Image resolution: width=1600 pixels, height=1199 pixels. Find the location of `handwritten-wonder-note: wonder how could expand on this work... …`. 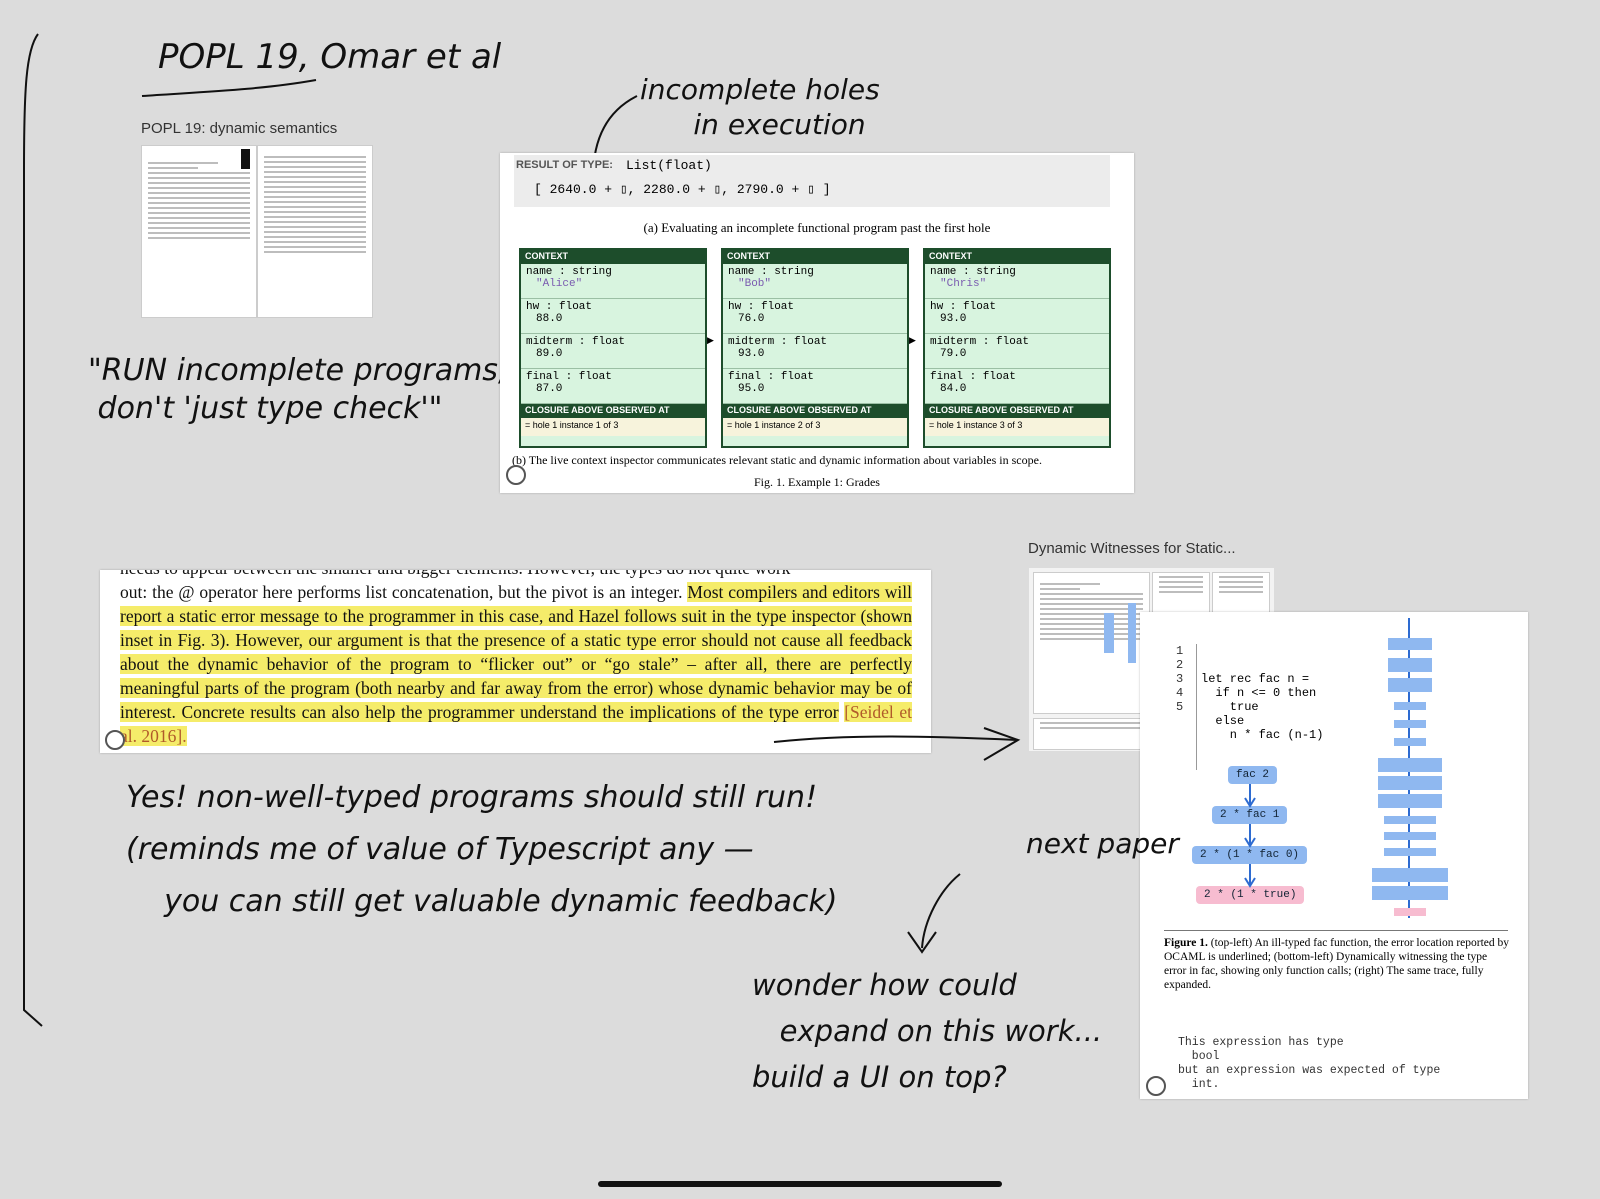

handwritten-wonder-note: wonder how could expand on this work... … is located at coordinates (927, 1031).